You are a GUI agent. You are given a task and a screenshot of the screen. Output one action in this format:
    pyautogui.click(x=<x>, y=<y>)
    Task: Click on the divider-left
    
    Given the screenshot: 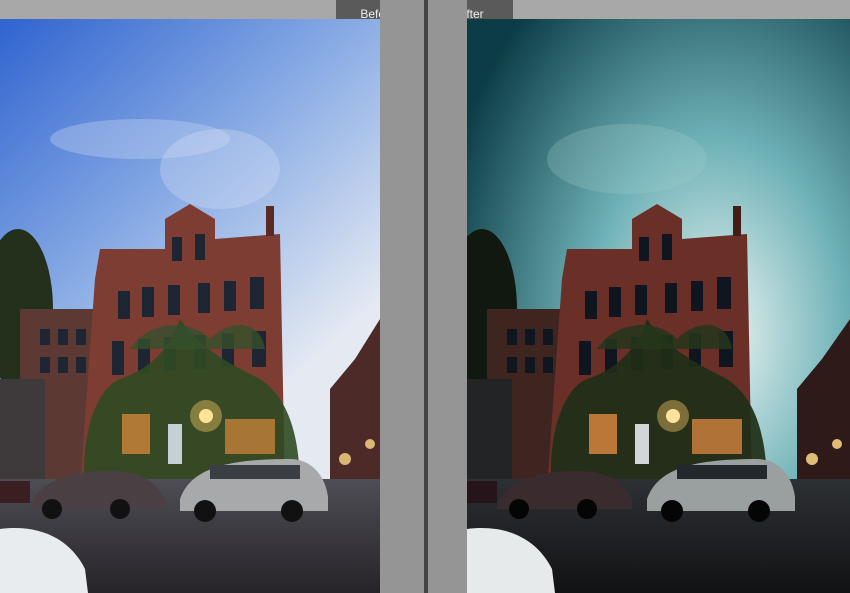 What is the action you would take?
    pyautogui.click(x=402, y=296)
    